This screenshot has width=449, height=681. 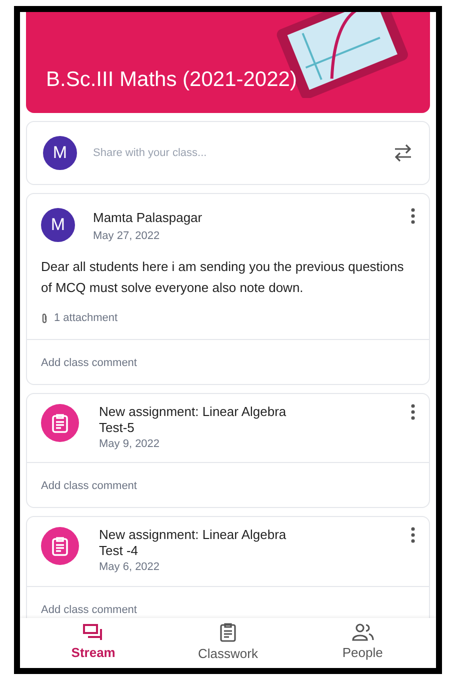 I want to click on class-title: B.Sc.III Maths (2021-2022), so click(x=171, y=80).